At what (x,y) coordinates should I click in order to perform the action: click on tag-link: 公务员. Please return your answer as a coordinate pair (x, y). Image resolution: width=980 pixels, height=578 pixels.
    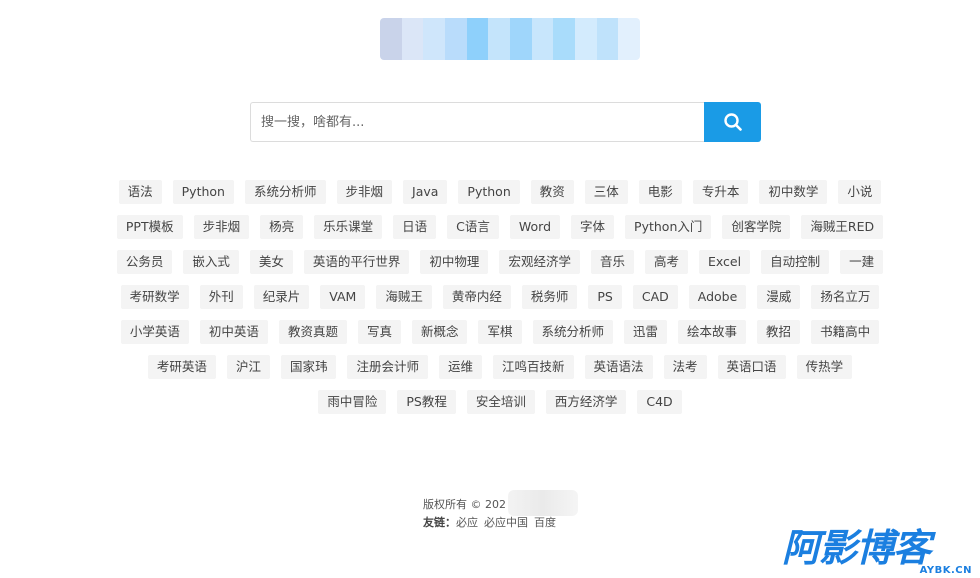
    Looking at the image, I should click on (144, 262).